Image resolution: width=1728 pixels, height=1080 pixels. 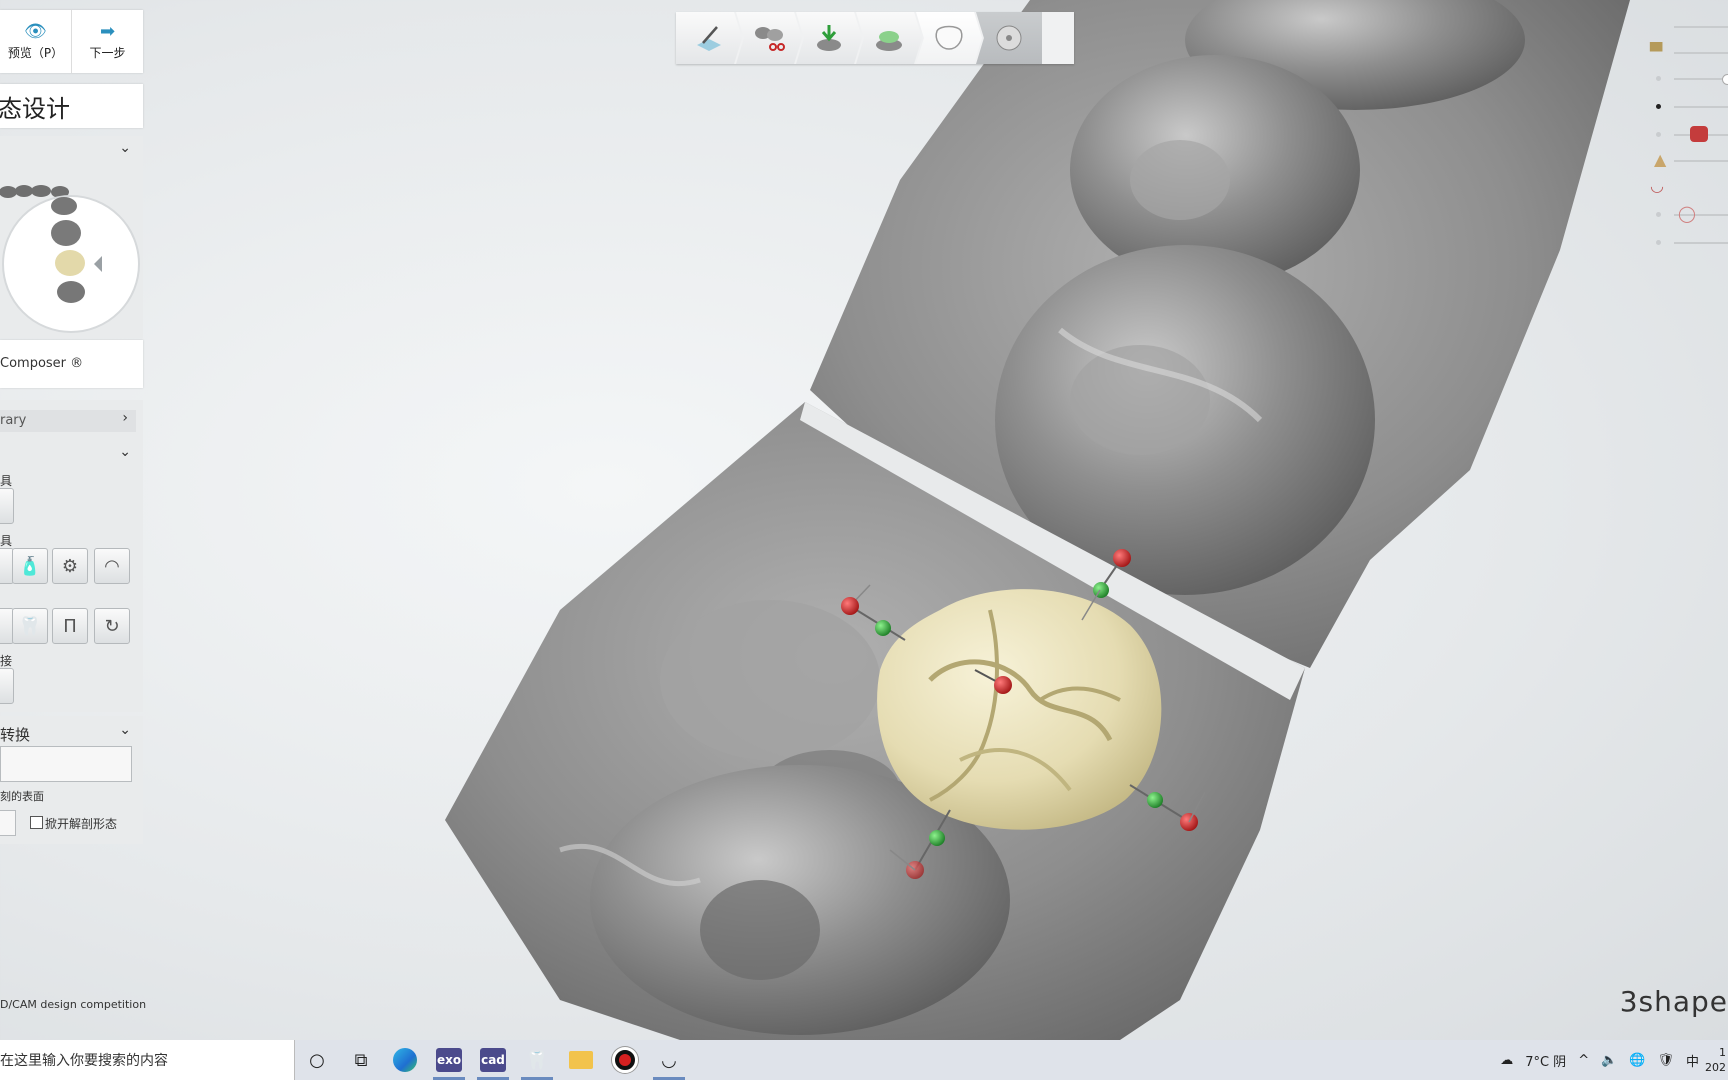 I want to click on workflow-toolbar, so click(x=875, y=38).